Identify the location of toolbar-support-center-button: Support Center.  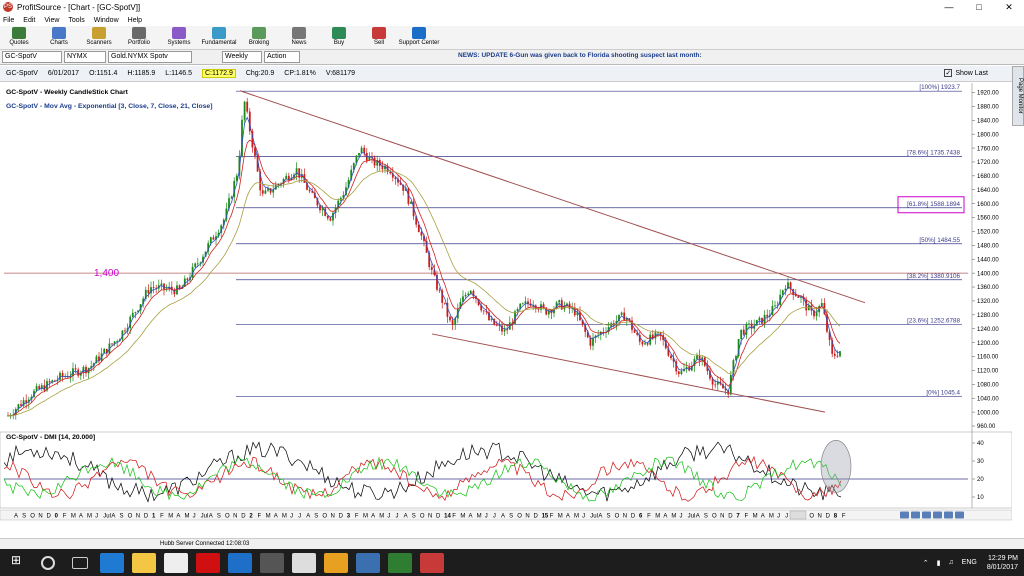
(419, 36).